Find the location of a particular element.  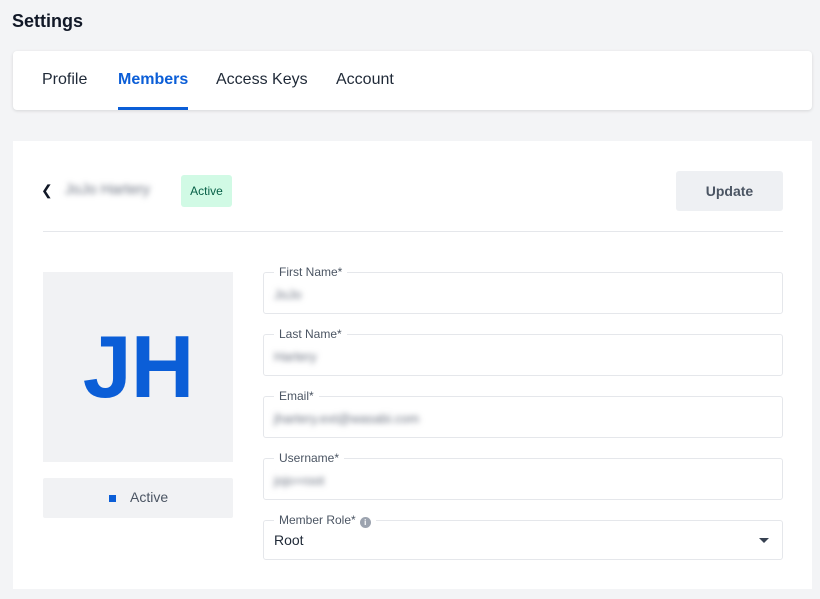

last-name-label: Last Name* is located at coordinates (310, 334).